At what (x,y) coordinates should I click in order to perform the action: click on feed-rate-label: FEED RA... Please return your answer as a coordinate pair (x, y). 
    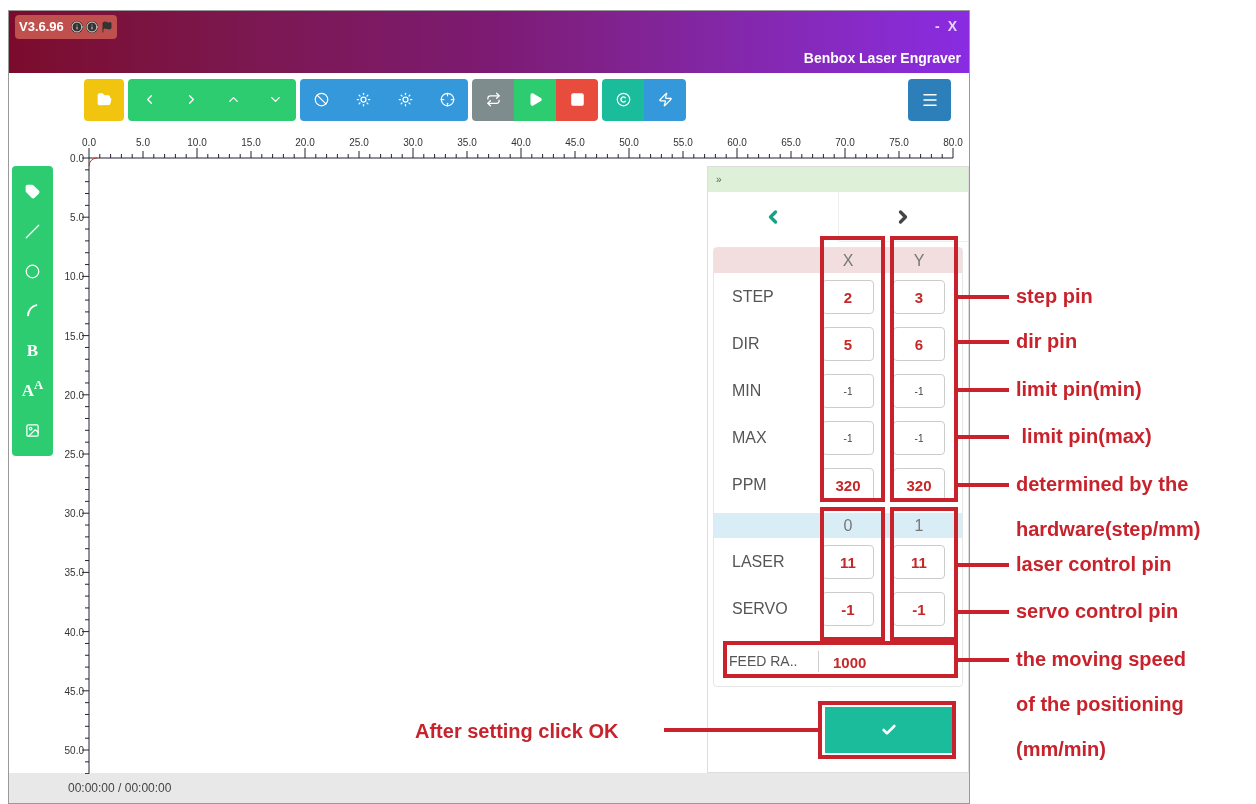
    Looking at the image, I should click on (773, 661).